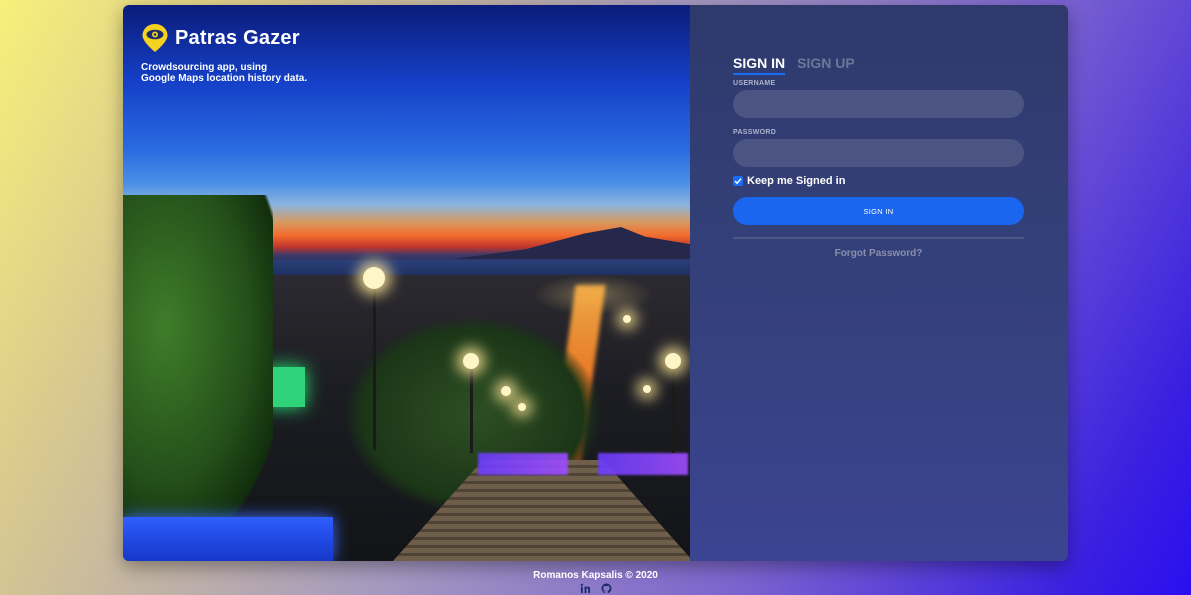 The height and width of the screenshot is (595, 1191). I want to click on keep-signed-in: Keep me Signed in, so click(789, 181).